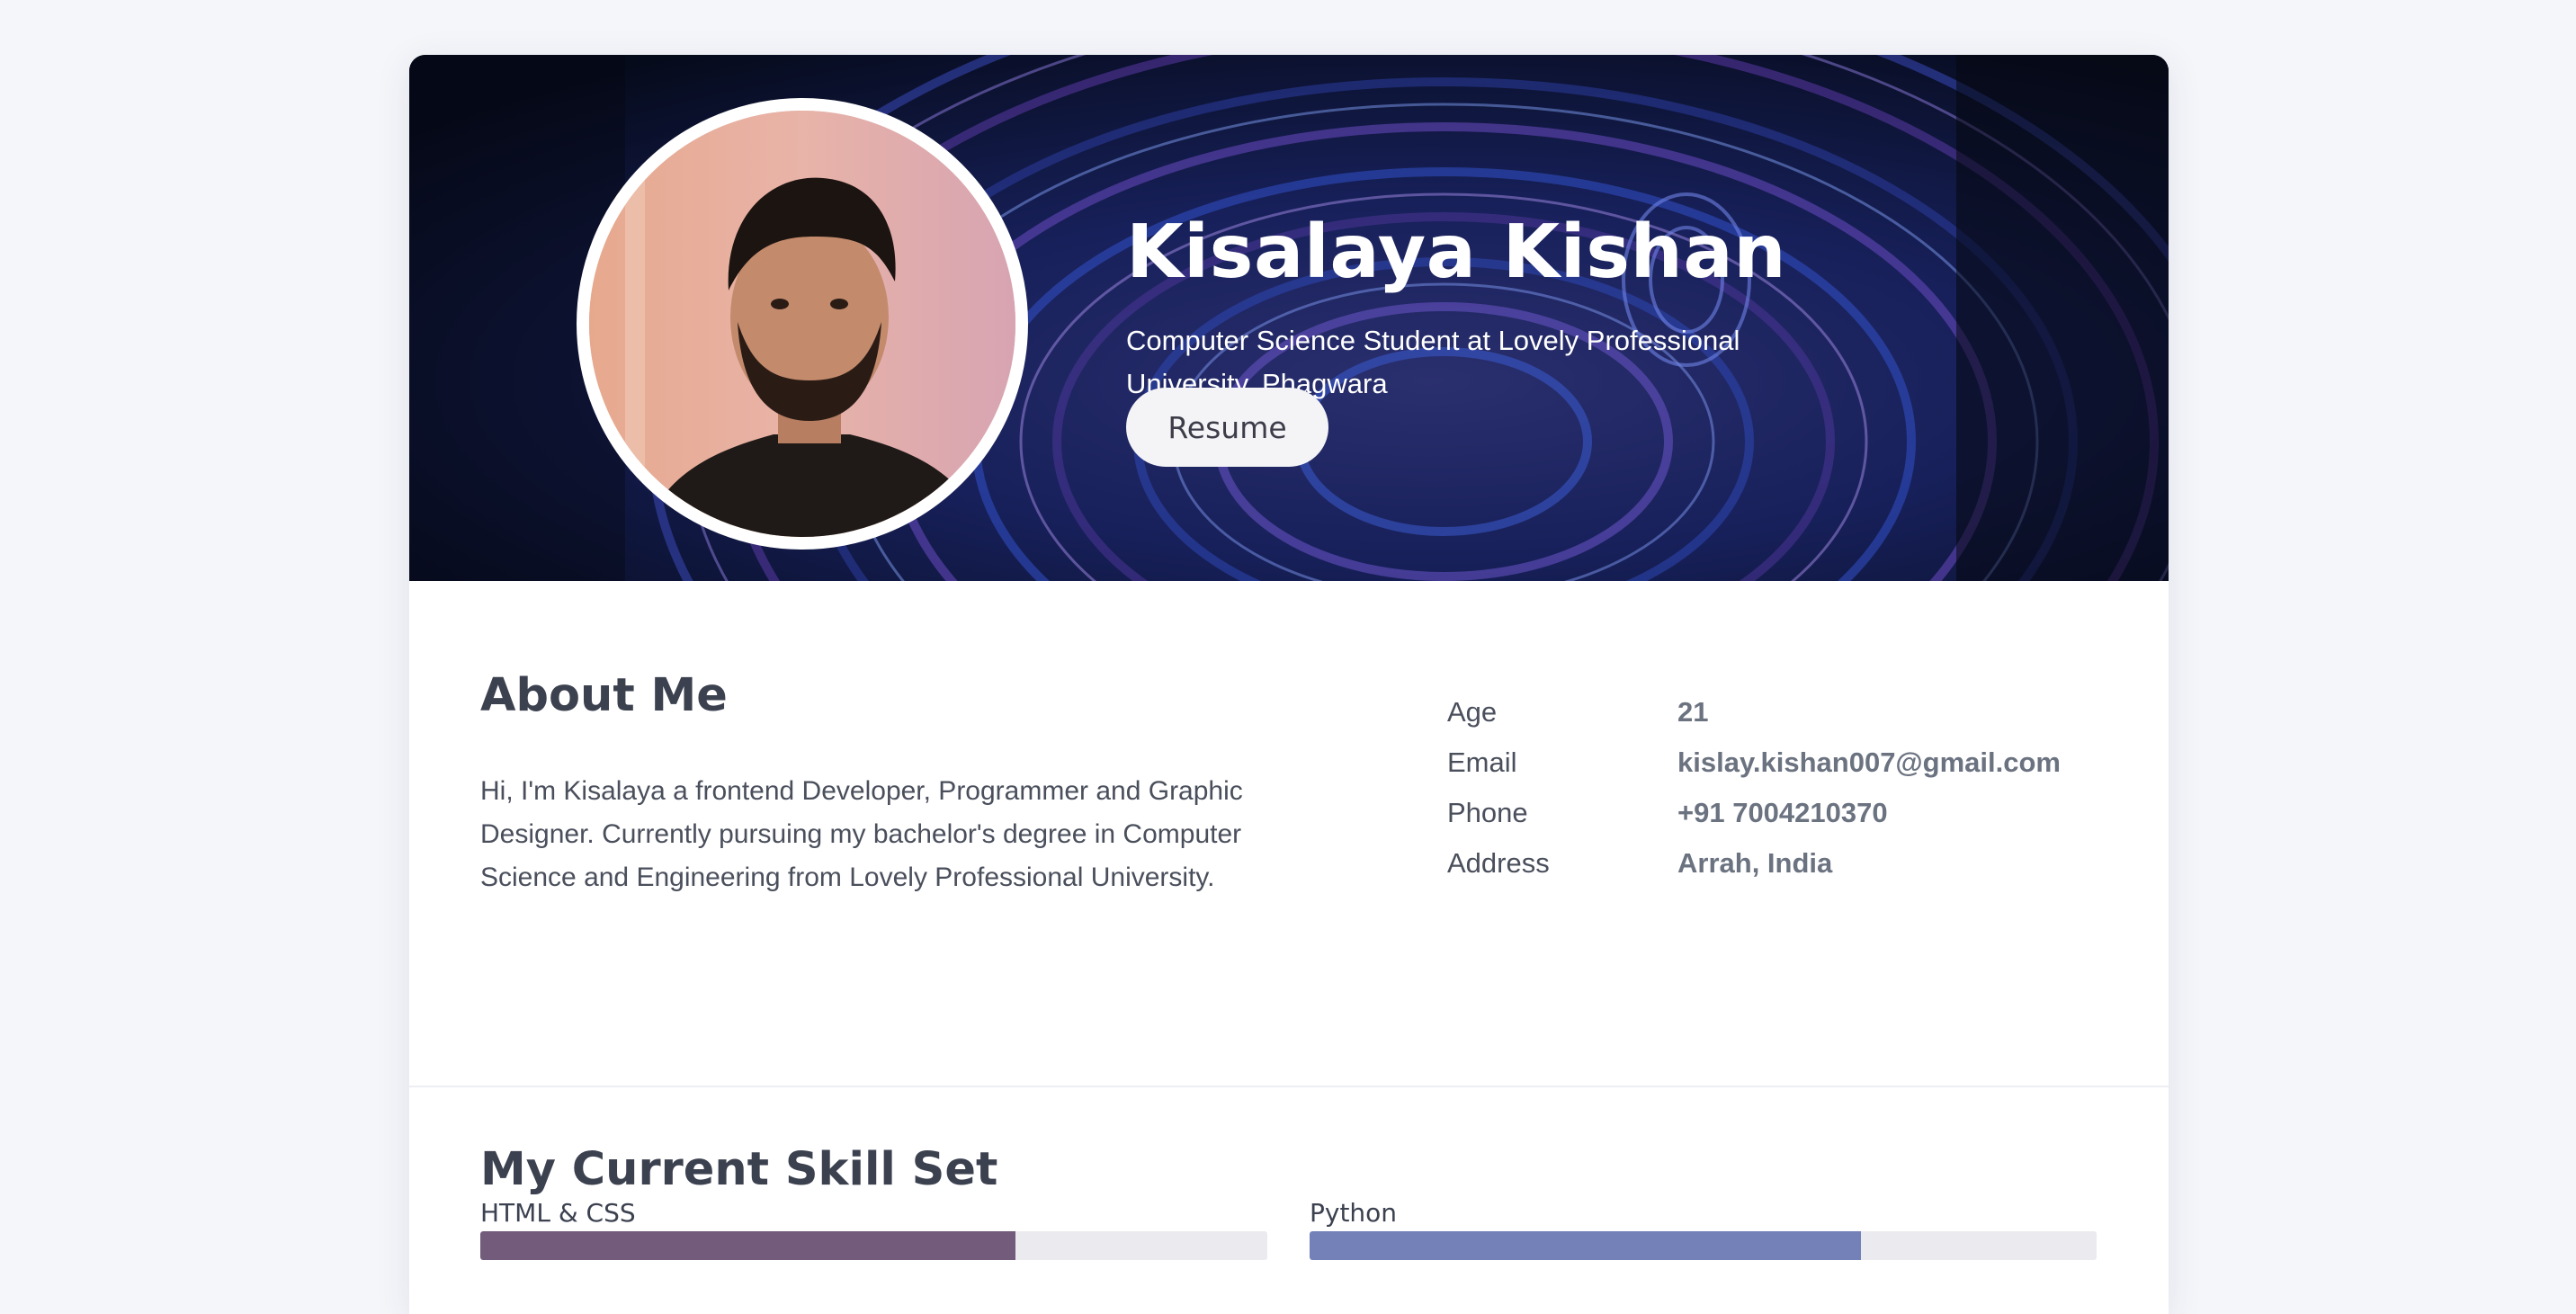 This screenshot has width=2576, height=1314. What do you see at coordinates (1782, 812) in the screenshot?
I see `info-value: +91 7004210370` at bounding box center [1782, 812].